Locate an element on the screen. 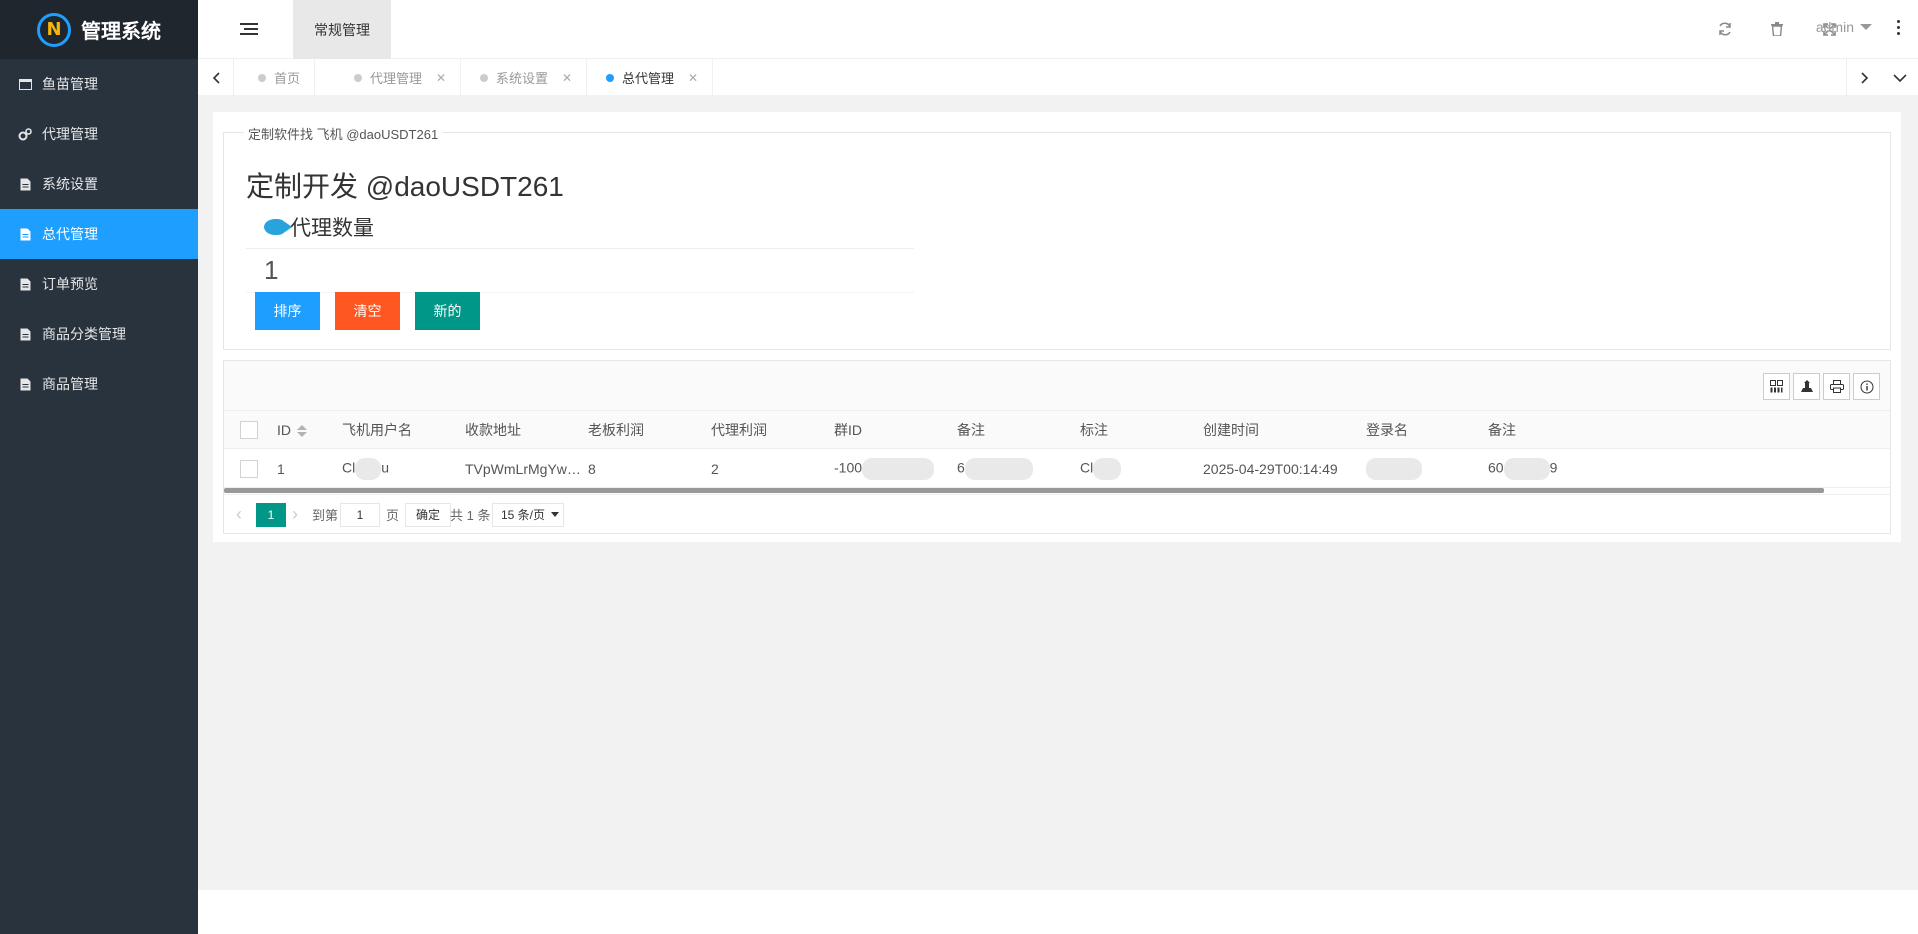 This screenshot has width=1918, height=934. column-header-agent-profit: 代理利润 is located at coordinates (739, 429).